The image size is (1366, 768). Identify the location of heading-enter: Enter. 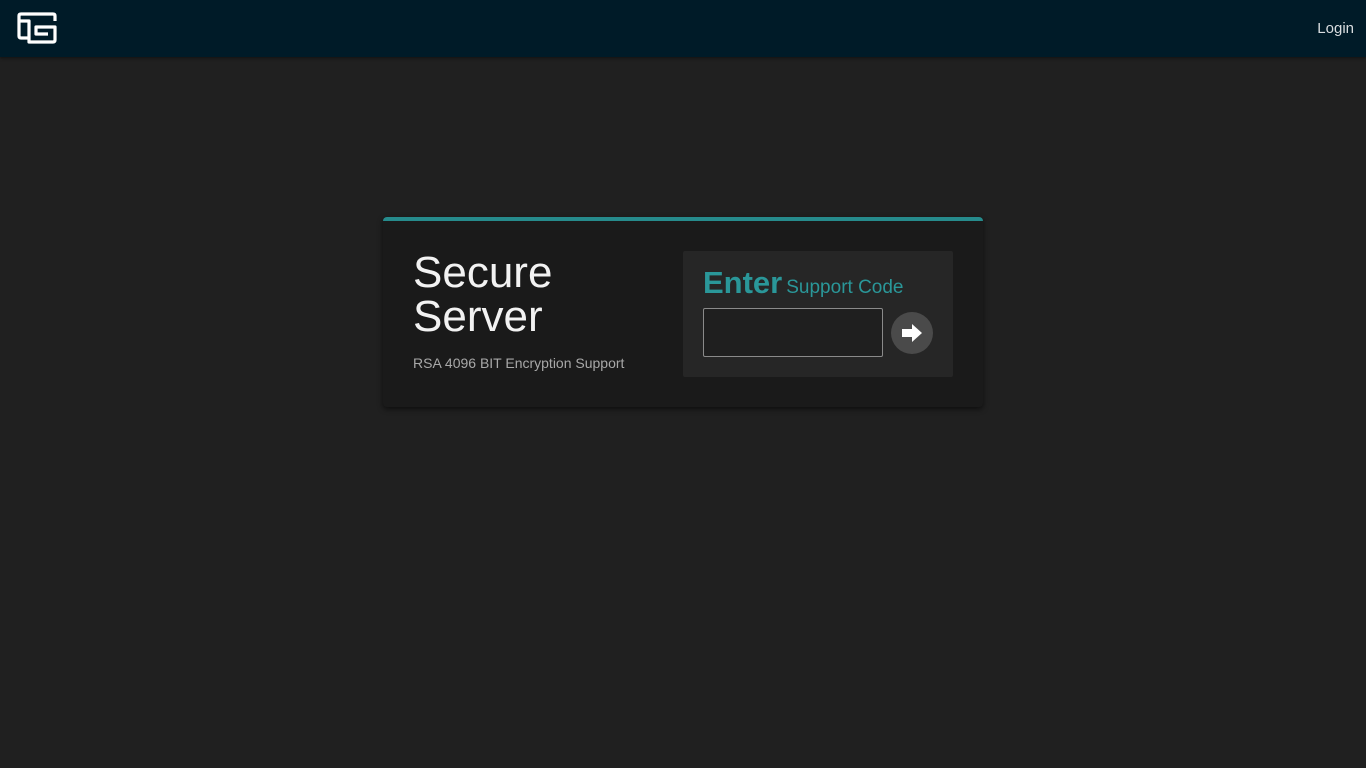
(743, 282).